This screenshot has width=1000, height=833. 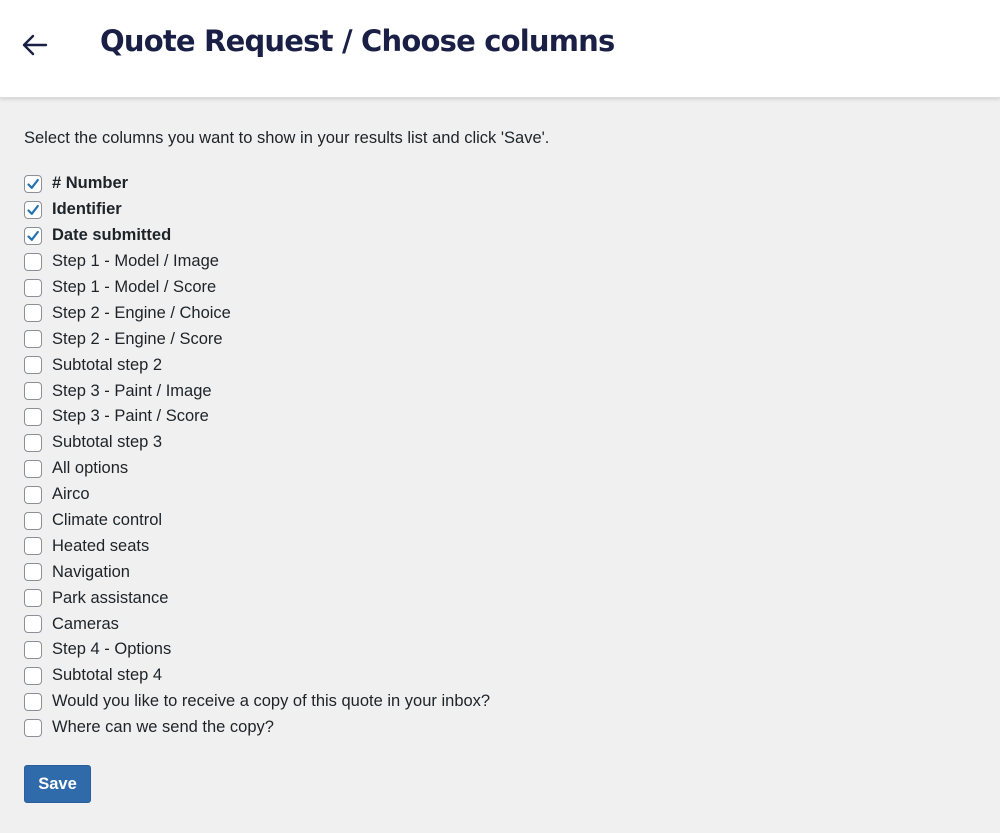 I want to click on arrow-left-icon, so click(x=35, y=45).